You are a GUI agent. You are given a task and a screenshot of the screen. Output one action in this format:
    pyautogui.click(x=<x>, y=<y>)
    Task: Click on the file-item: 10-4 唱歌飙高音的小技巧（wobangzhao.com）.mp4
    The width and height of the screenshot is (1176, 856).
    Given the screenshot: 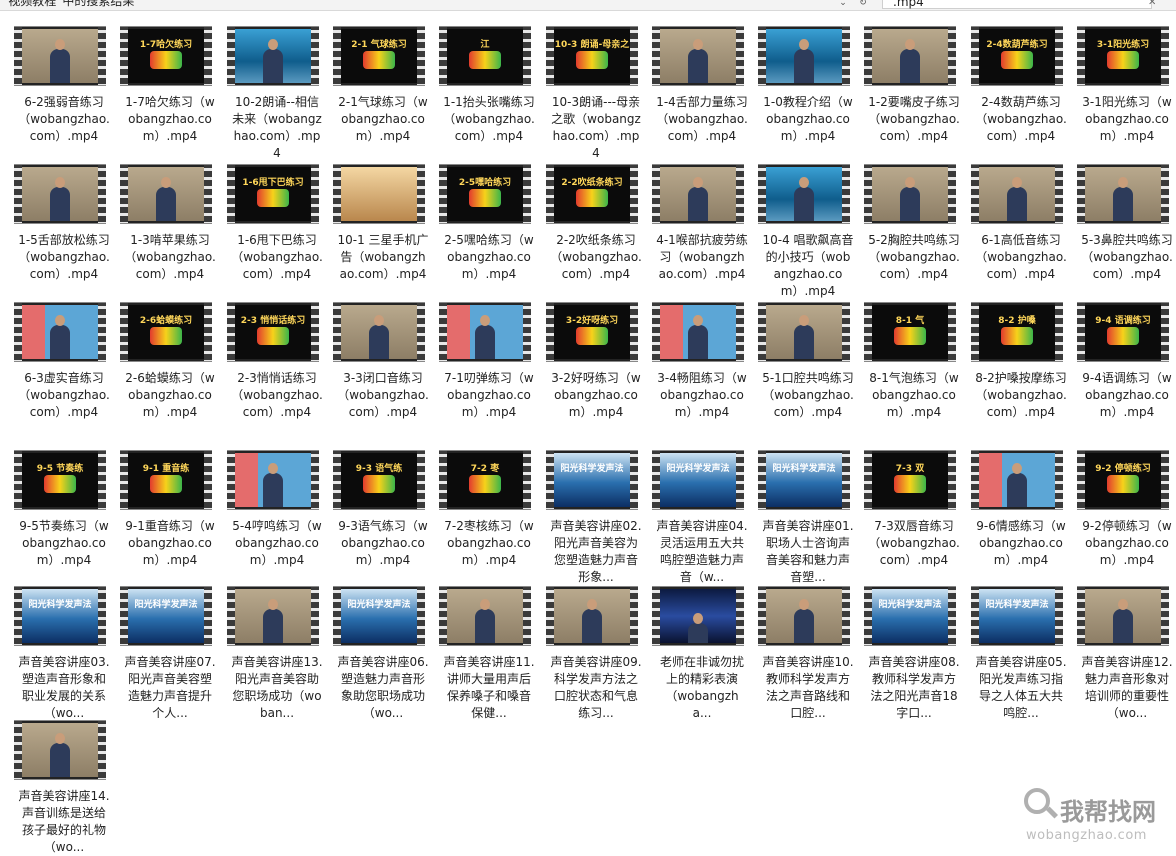 What is the action you would take?
    pyautogui.click(x=811, y=232)
    